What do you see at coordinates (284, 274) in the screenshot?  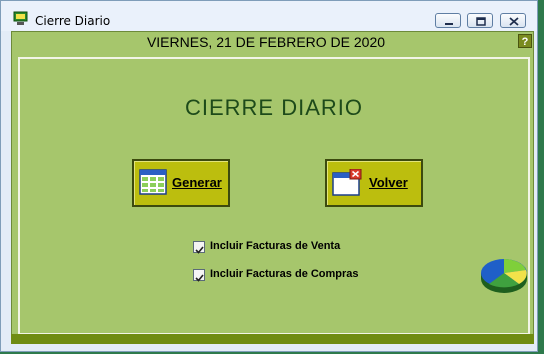 I see `include-purchase-invoices-label: Incluir Facturas de Compras` at bounding box center [284, 274].